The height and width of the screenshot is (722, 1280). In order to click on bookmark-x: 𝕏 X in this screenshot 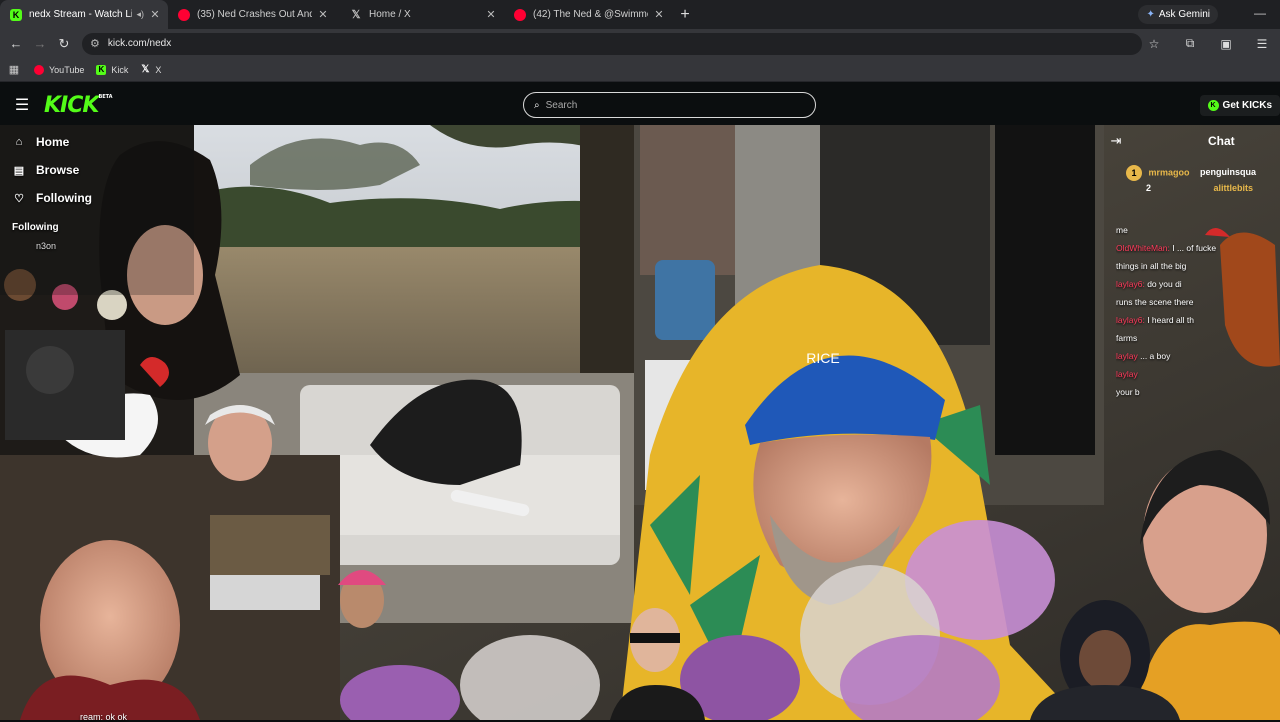, I will do `click(151, 69)`.